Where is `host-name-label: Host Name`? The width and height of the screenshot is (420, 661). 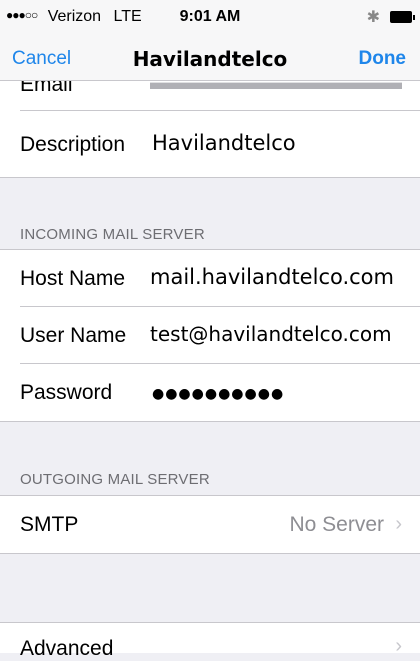 host-name-label: Host Name is located at coordinates (73, 278).